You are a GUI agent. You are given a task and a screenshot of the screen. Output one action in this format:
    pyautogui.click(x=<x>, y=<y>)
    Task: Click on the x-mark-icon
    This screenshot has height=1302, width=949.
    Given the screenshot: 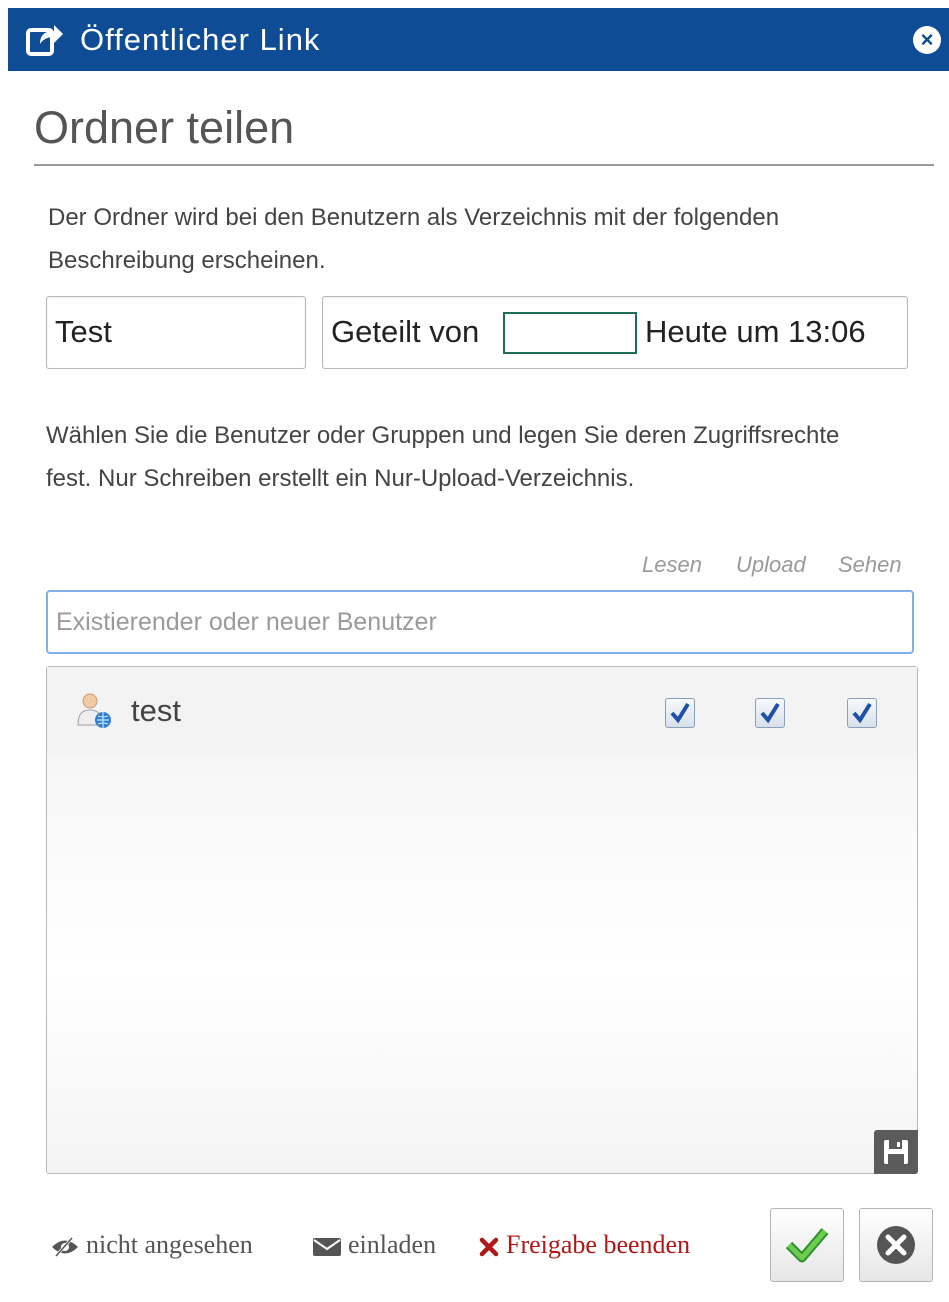 What is the action you would take?
    pyautogui.click(x=489, y=1247)
    